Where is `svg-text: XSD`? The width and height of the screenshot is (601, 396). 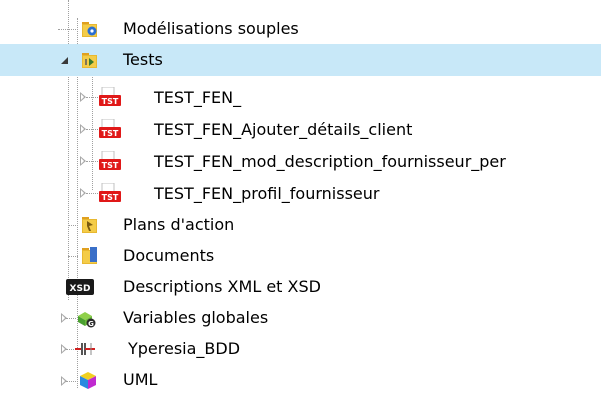
svg-text: XSD is located at coordinates (80, 289).